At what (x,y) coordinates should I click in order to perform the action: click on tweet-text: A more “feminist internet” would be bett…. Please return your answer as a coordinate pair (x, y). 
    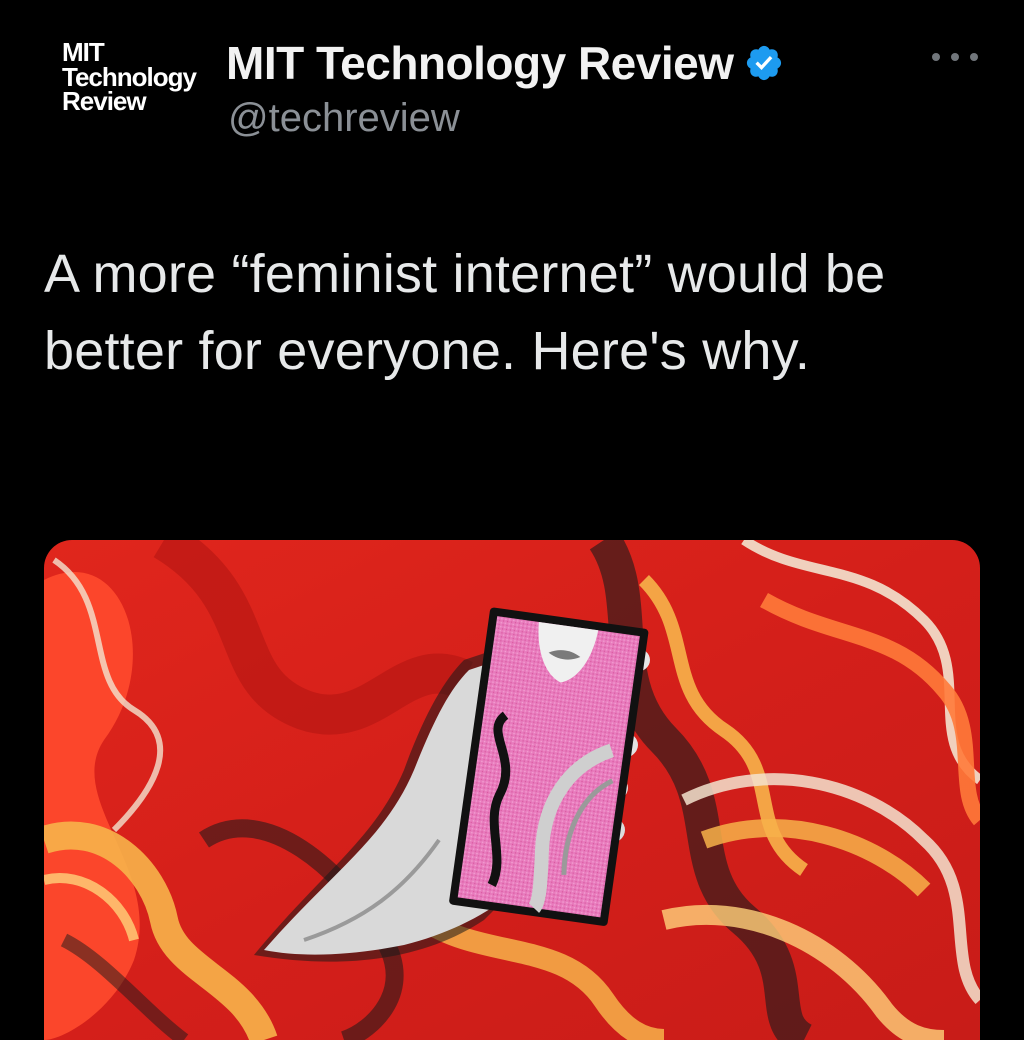
    Looking at the image, I should click on (465, 312).